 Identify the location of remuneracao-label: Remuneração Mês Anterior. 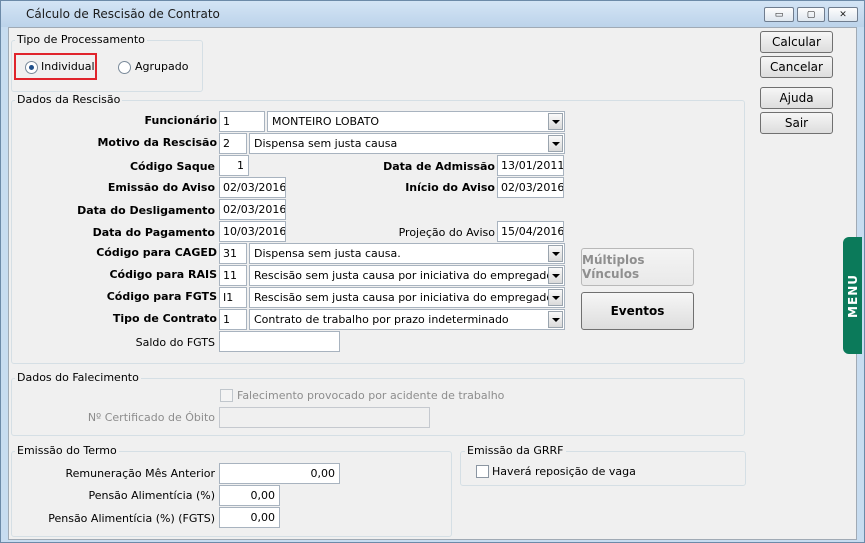
(140, 473).